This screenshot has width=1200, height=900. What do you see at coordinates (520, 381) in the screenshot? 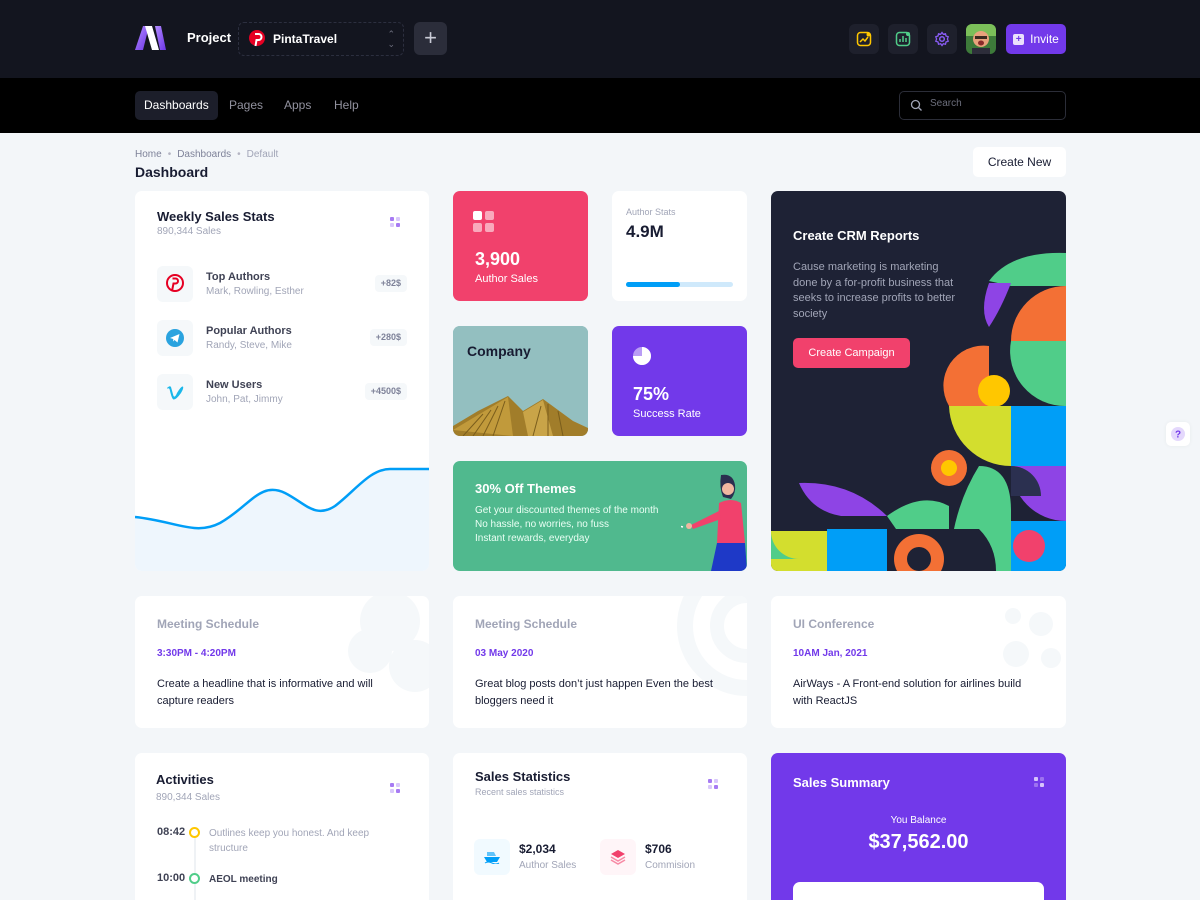
I see `company-card: Company` at bounding box center [520, 381].